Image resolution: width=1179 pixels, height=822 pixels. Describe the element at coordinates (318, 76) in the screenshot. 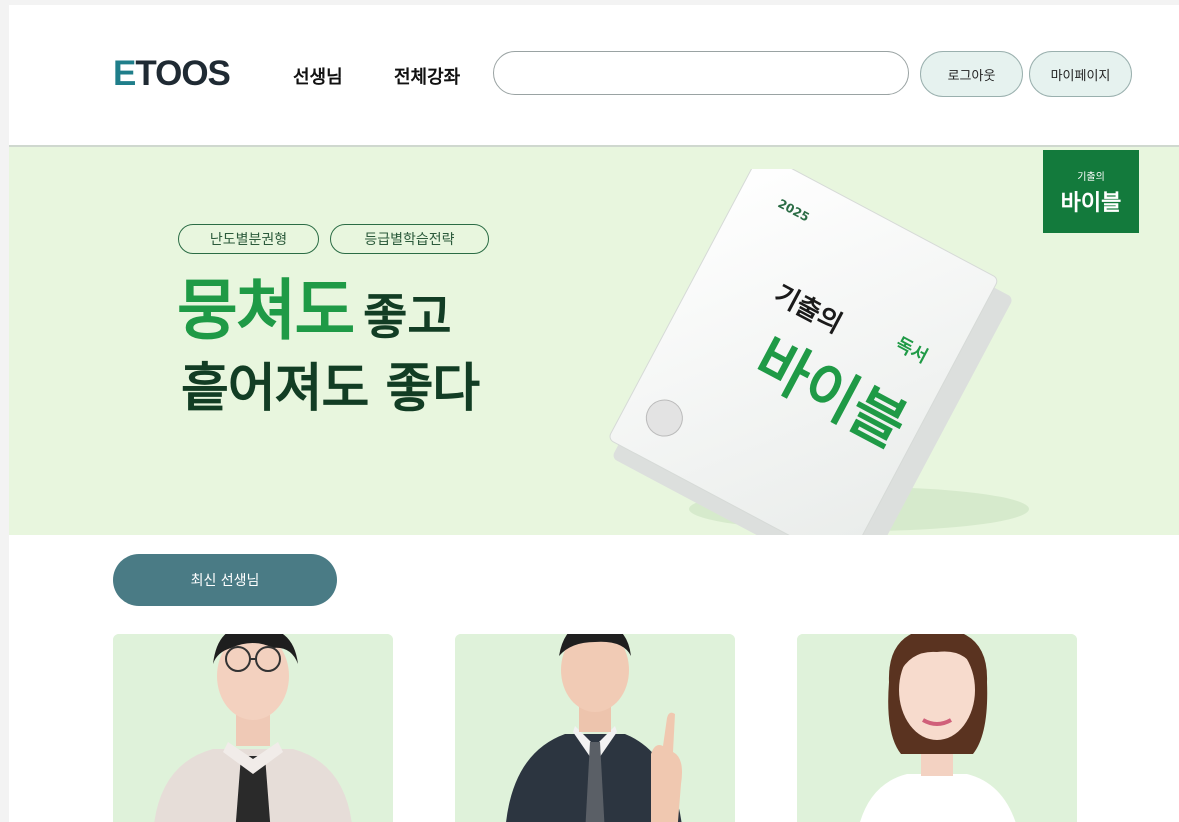

I see `nav-teachers: 선생님` at that location.